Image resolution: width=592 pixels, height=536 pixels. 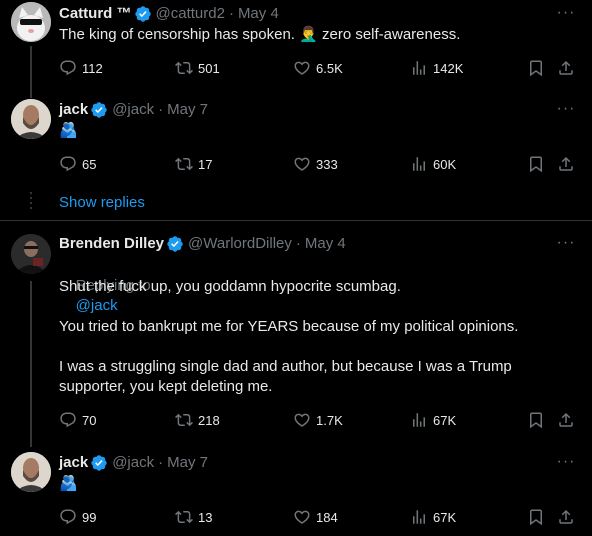 I want to click on brenden-avatar-icon, so click(x=31, y=254).